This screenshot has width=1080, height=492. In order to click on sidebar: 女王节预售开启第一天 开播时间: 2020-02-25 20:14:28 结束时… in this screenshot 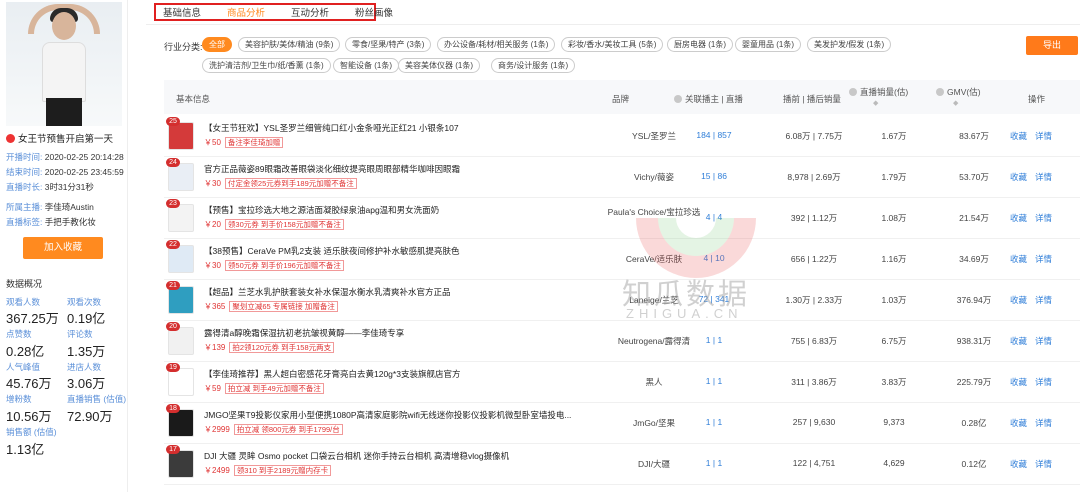, I will do `click(64, 246)`.